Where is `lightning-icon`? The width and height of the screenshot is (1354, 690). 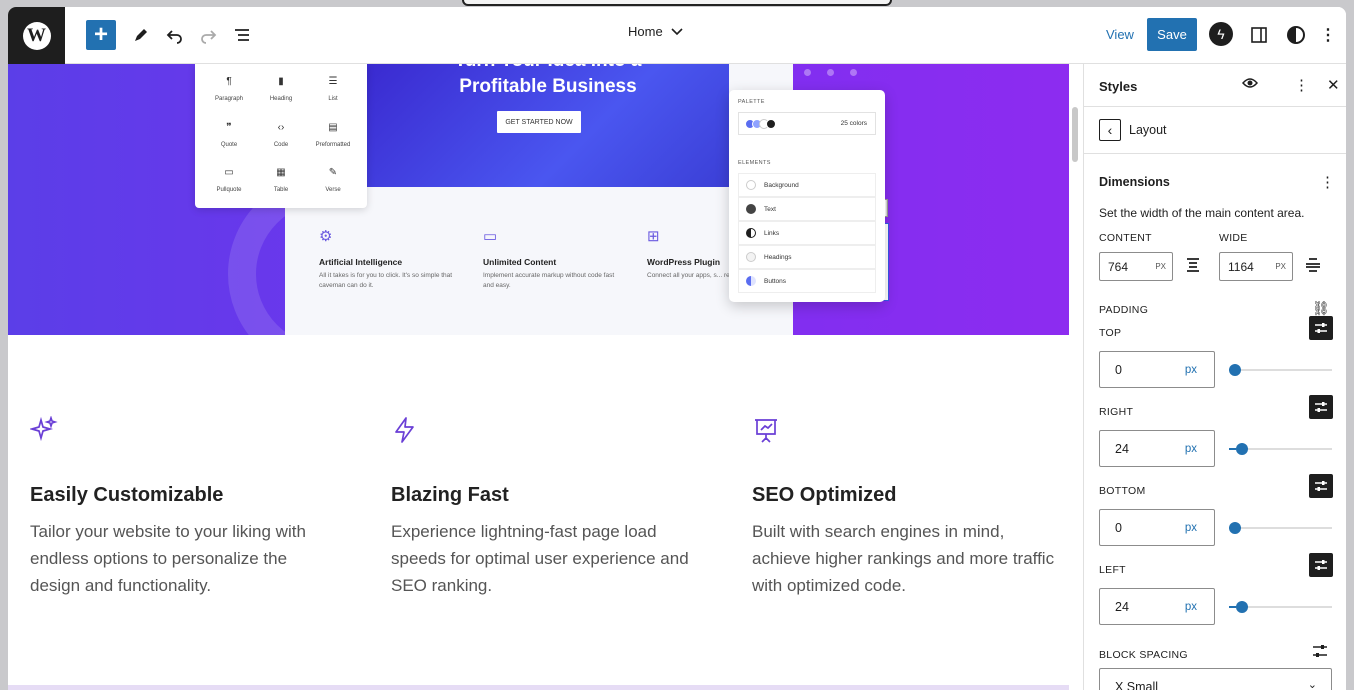 lightning-icon is located at coordinates (404, 430).